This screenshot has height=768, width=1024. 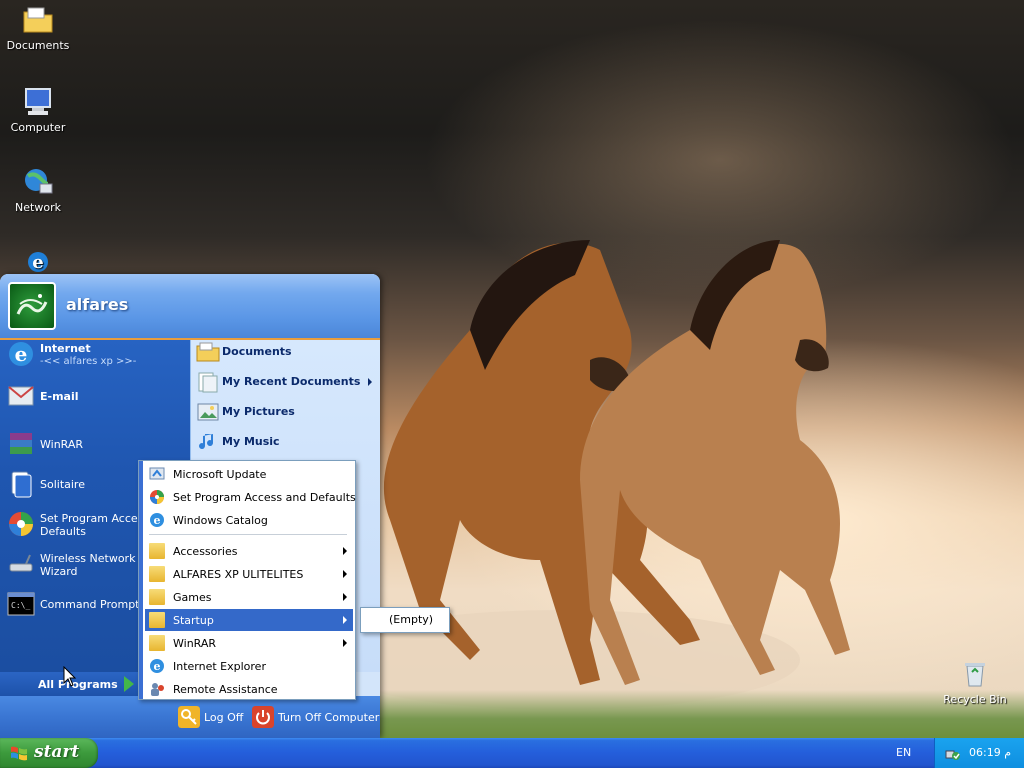 I want to click on program-windows-catalog: e Windows Catalog, so click(x=249, y=520).